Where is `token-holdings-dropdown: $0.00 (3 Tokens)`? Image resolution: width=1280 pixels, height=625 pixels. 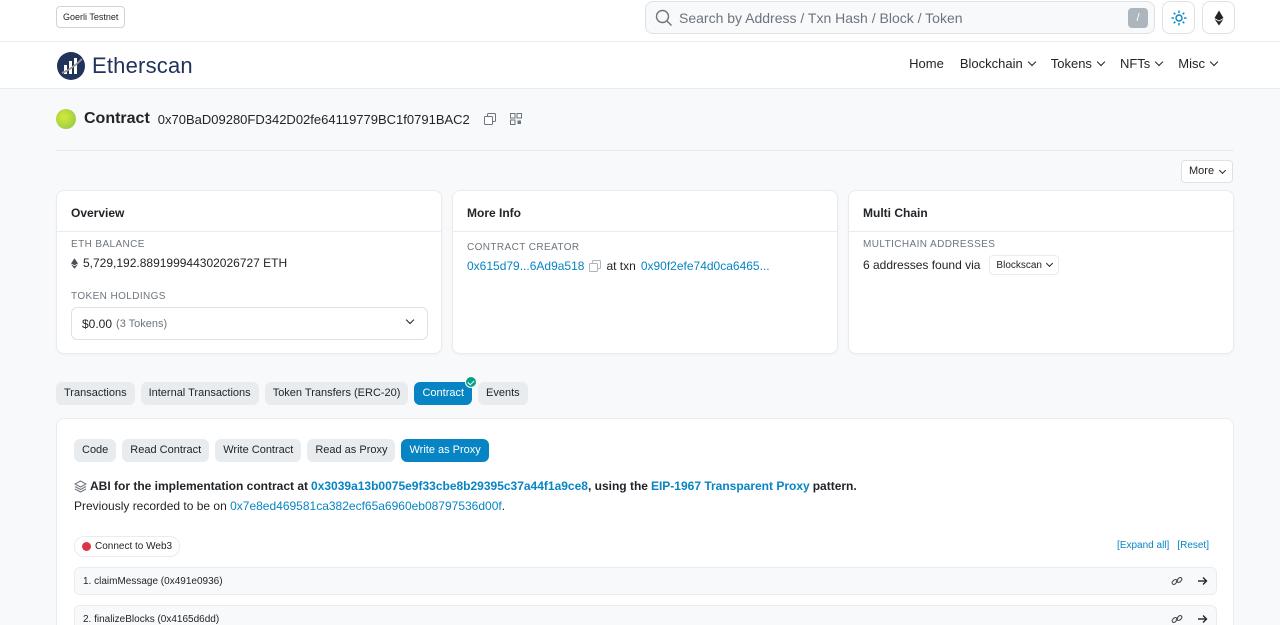 token-holdings-dropdown: $0.00 (3 Tokens) is located at coordinates (249, 323).